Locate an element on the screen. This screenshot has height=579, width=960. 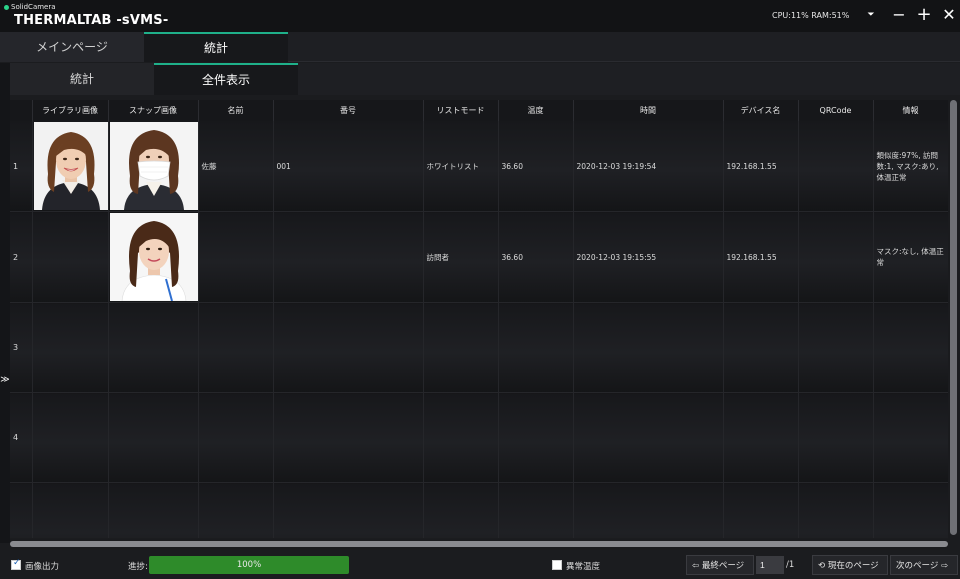
page-number-input is located at coordinates (770, 565).